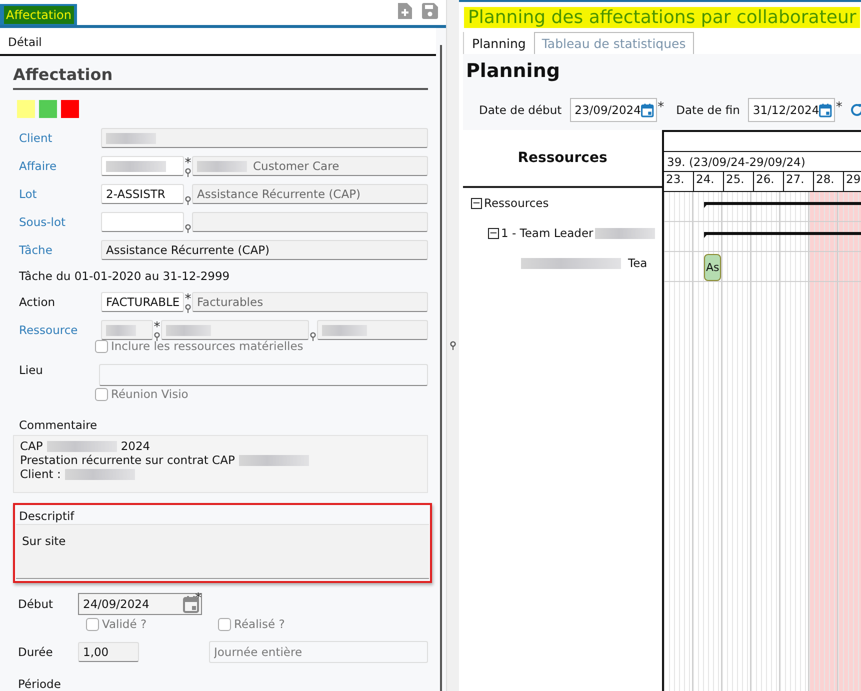  Describe the element at coordinates (852, 181) in the screenshot. I see `day-header: 29` at that location.